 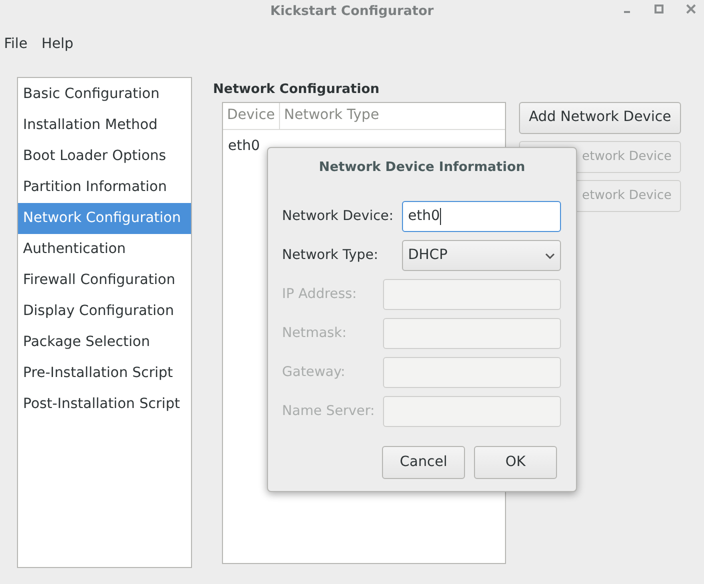 I want to click on sidebar-item: Installation Method, so click(x=104, y=125).